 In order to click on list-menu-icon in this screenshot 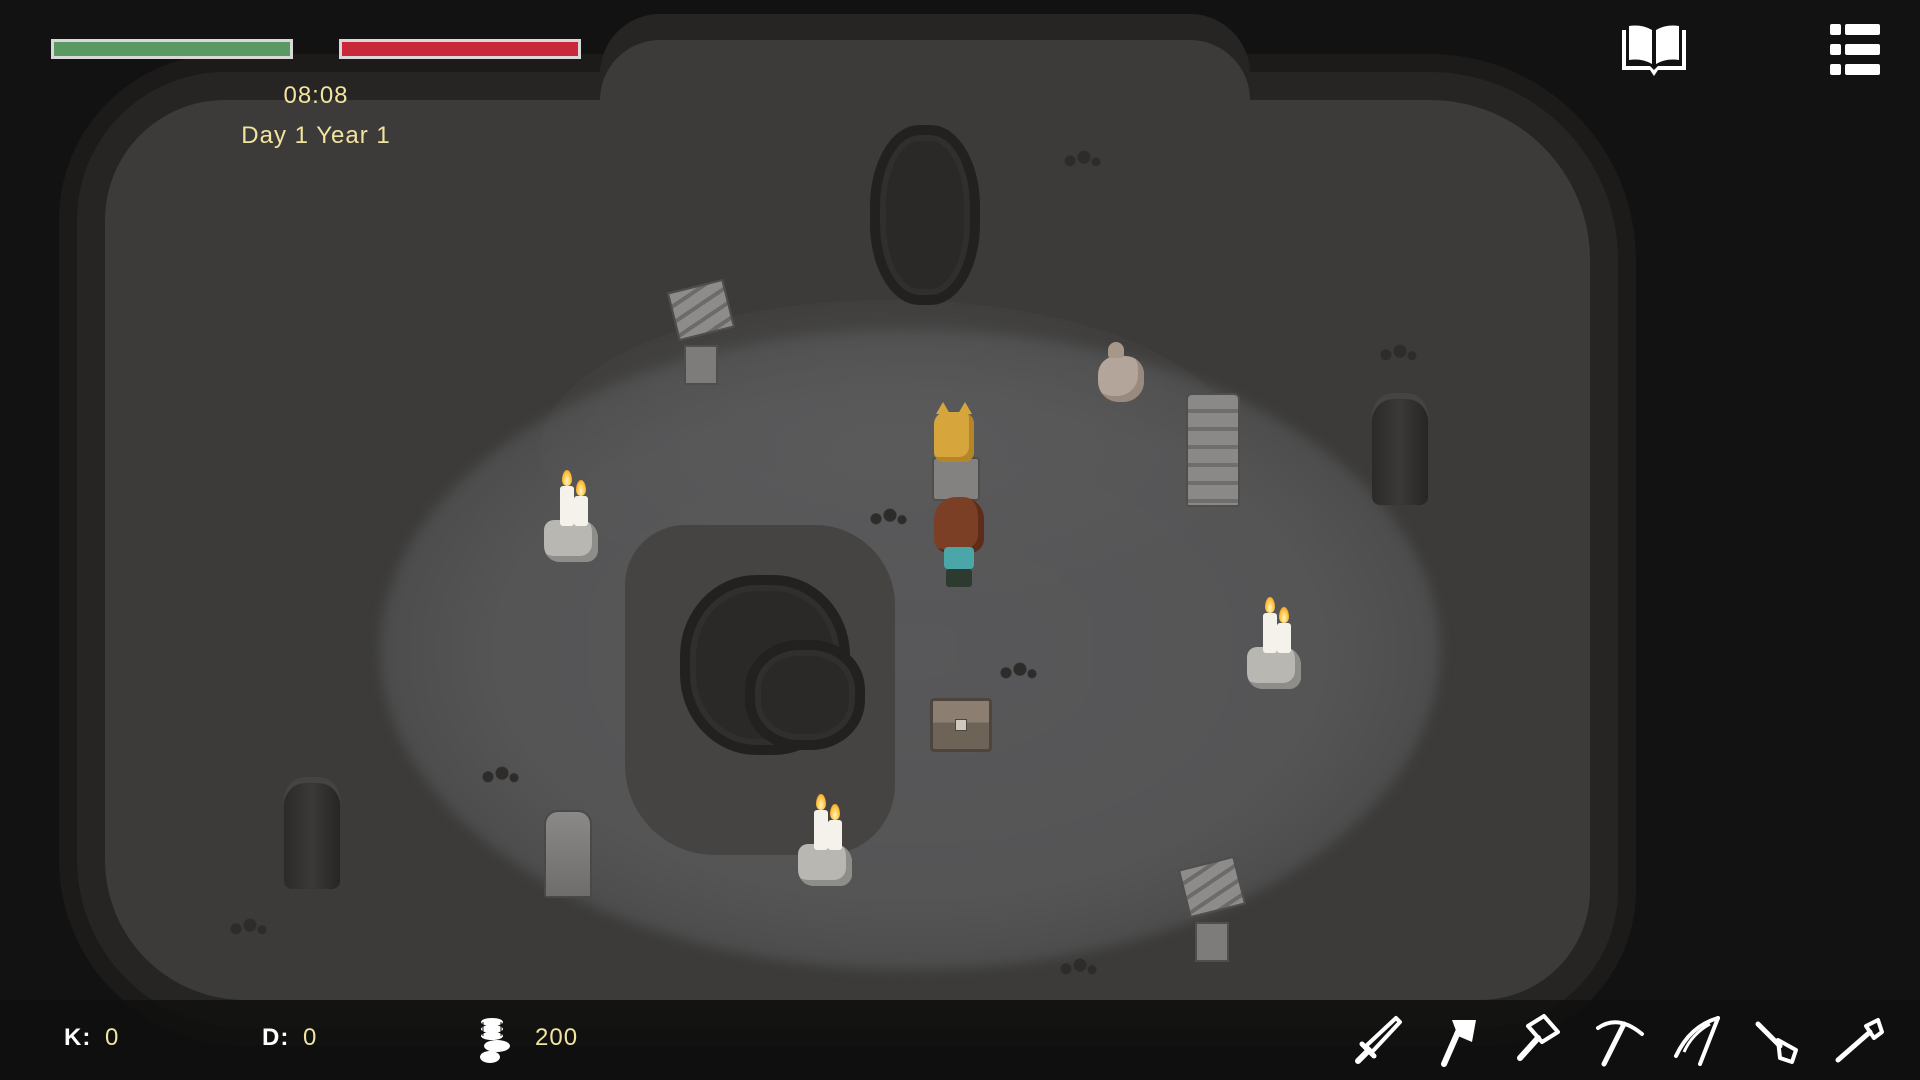, I will do `click(1855, 50)`.